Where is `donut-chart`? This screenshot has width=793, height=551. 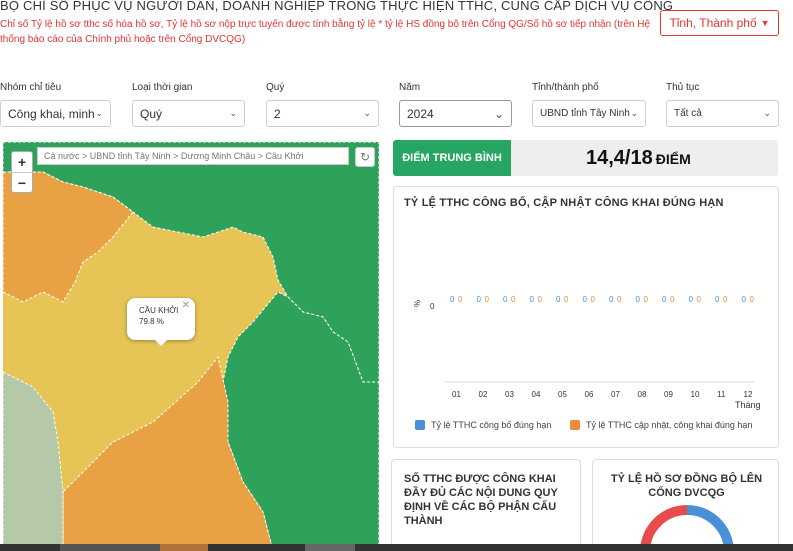
donut-chart is located at coordinates (687, 528).